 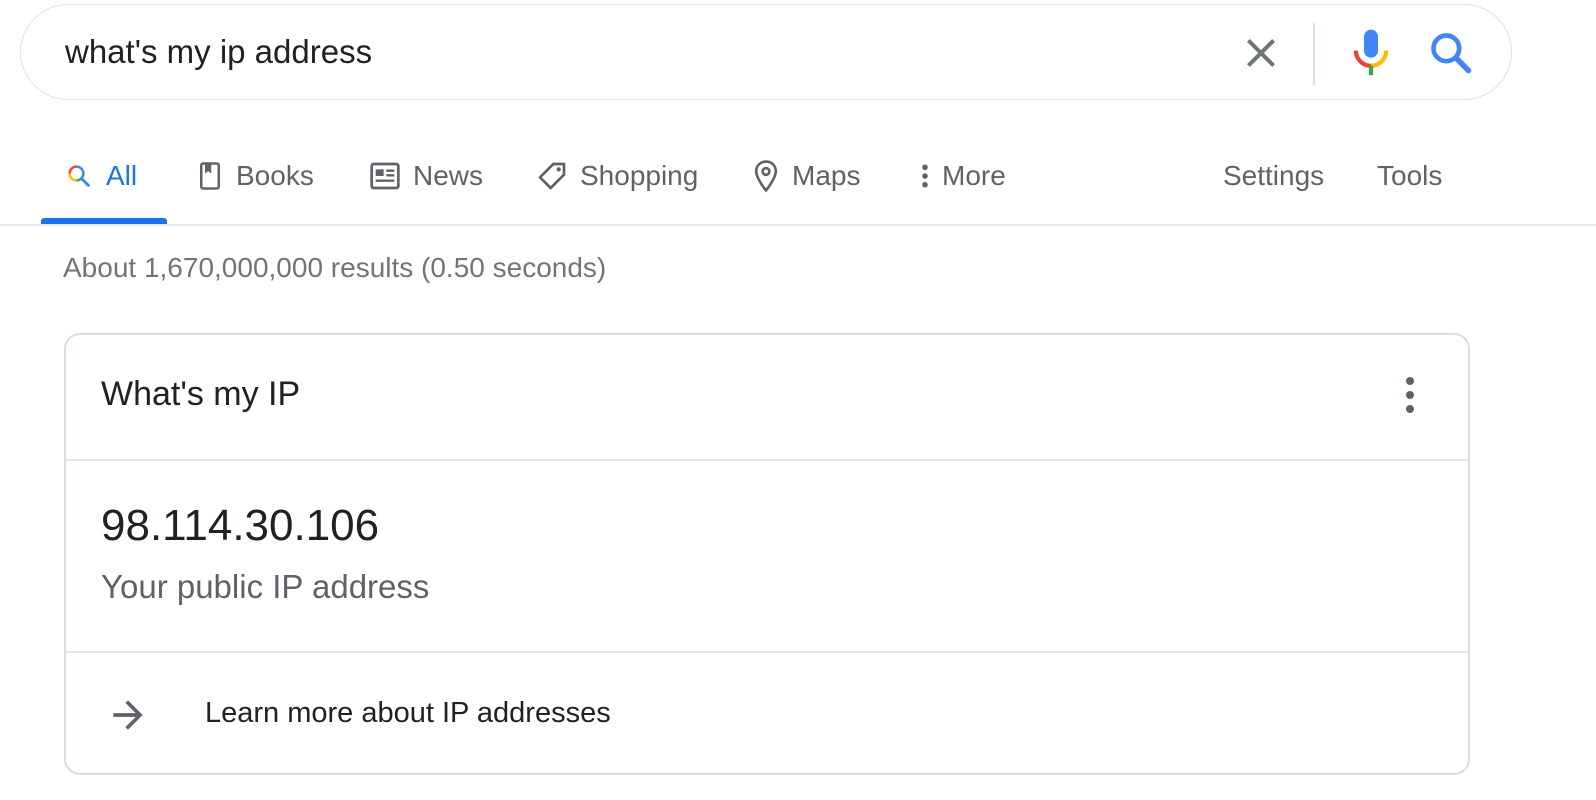 What do you see at coordinates (974, 175) in the screenshot?
I see `tab-label: More` at bounding box center [974, 175].